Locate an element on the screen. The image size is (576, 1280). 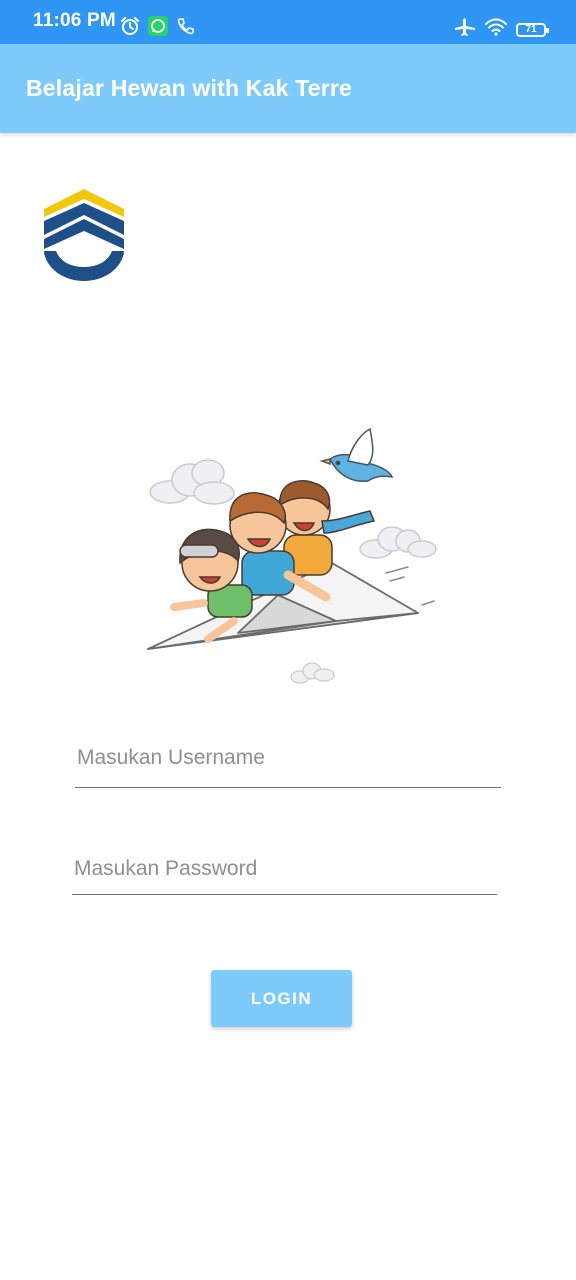
password-field is located at coordinates (284, 876).